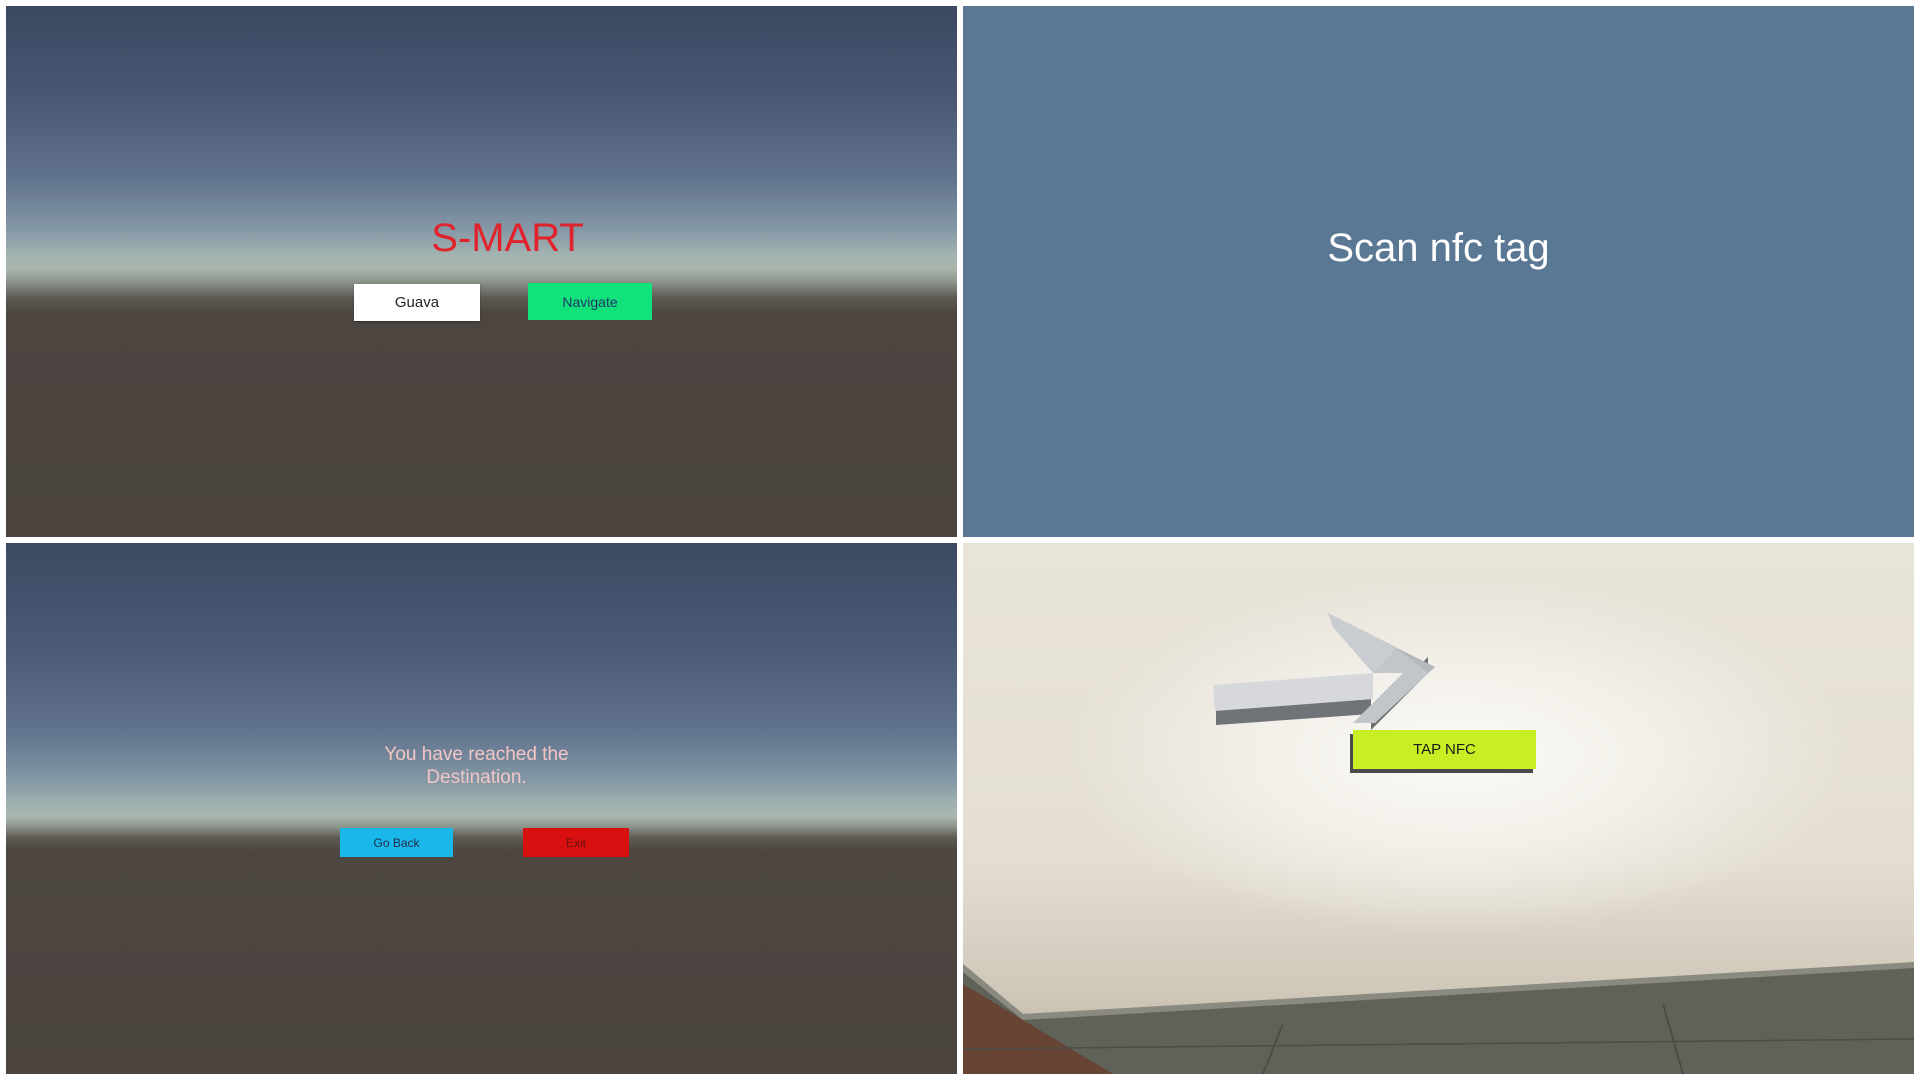  What do you see at coordinates (481, 766) in the screenshot?
I see `destination-message: You have reached the Destination.` at bounding box center [481, 766].